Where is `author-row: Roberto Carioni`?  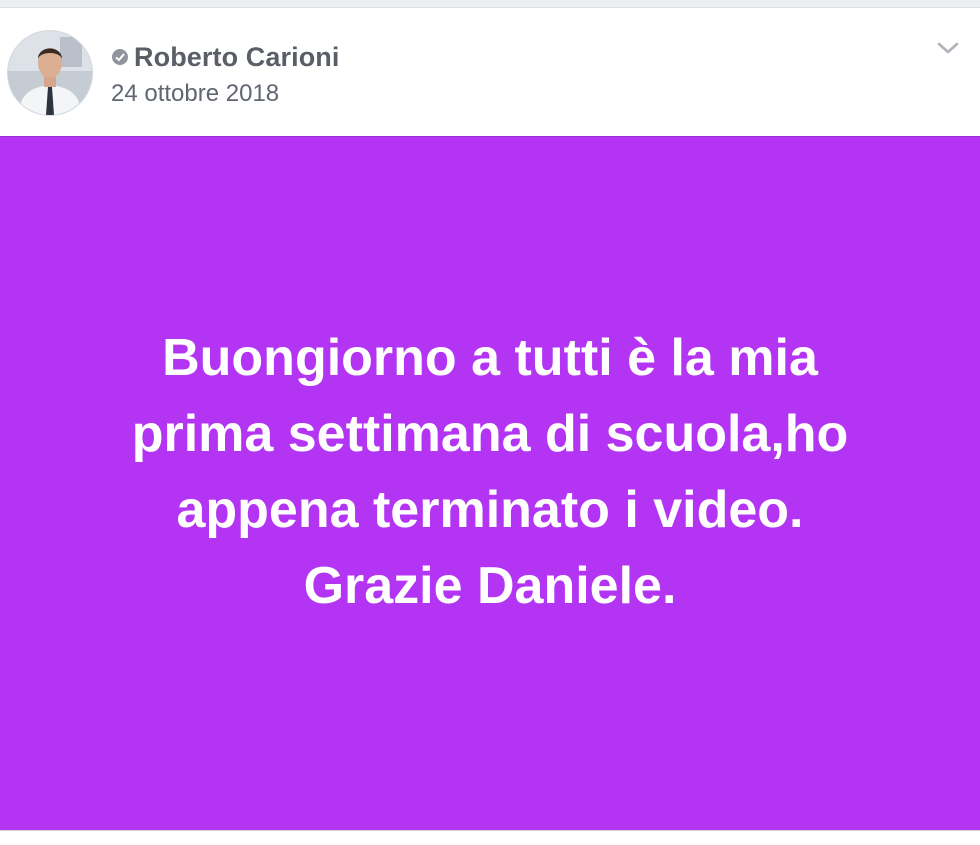 author-row: Roberto Carioni is located at coordinates (225, 57).